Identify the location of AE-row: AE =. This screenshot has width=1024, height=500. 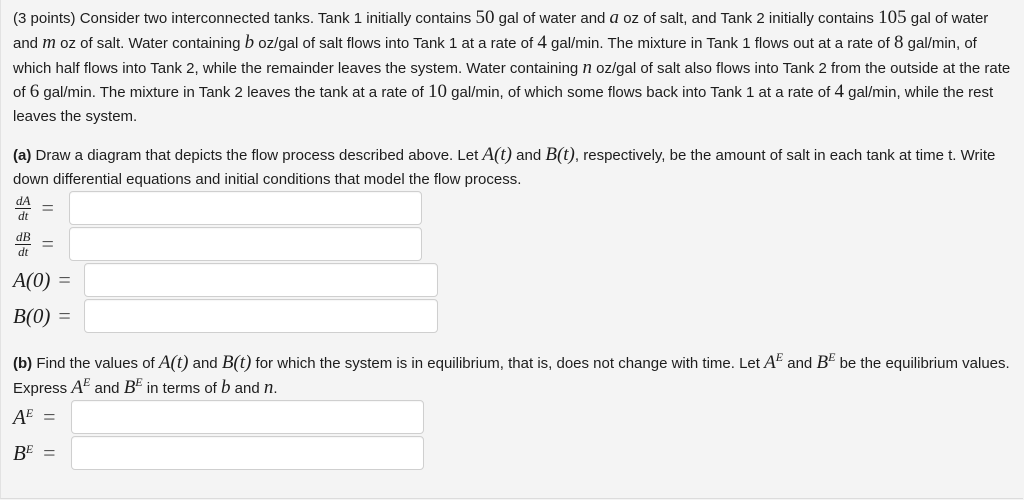
(34, 416).